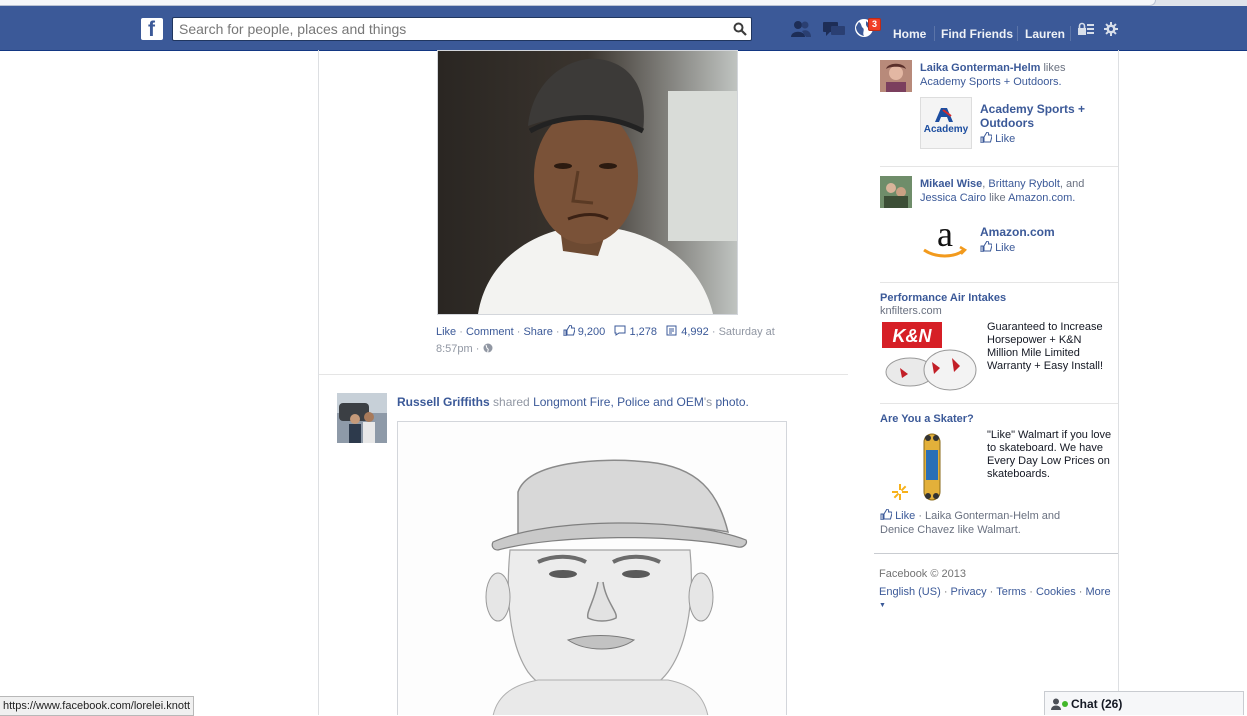 This screenshot has height=716, width=1247. I want to click on footer-language-link: English (US), so click(910, 592).